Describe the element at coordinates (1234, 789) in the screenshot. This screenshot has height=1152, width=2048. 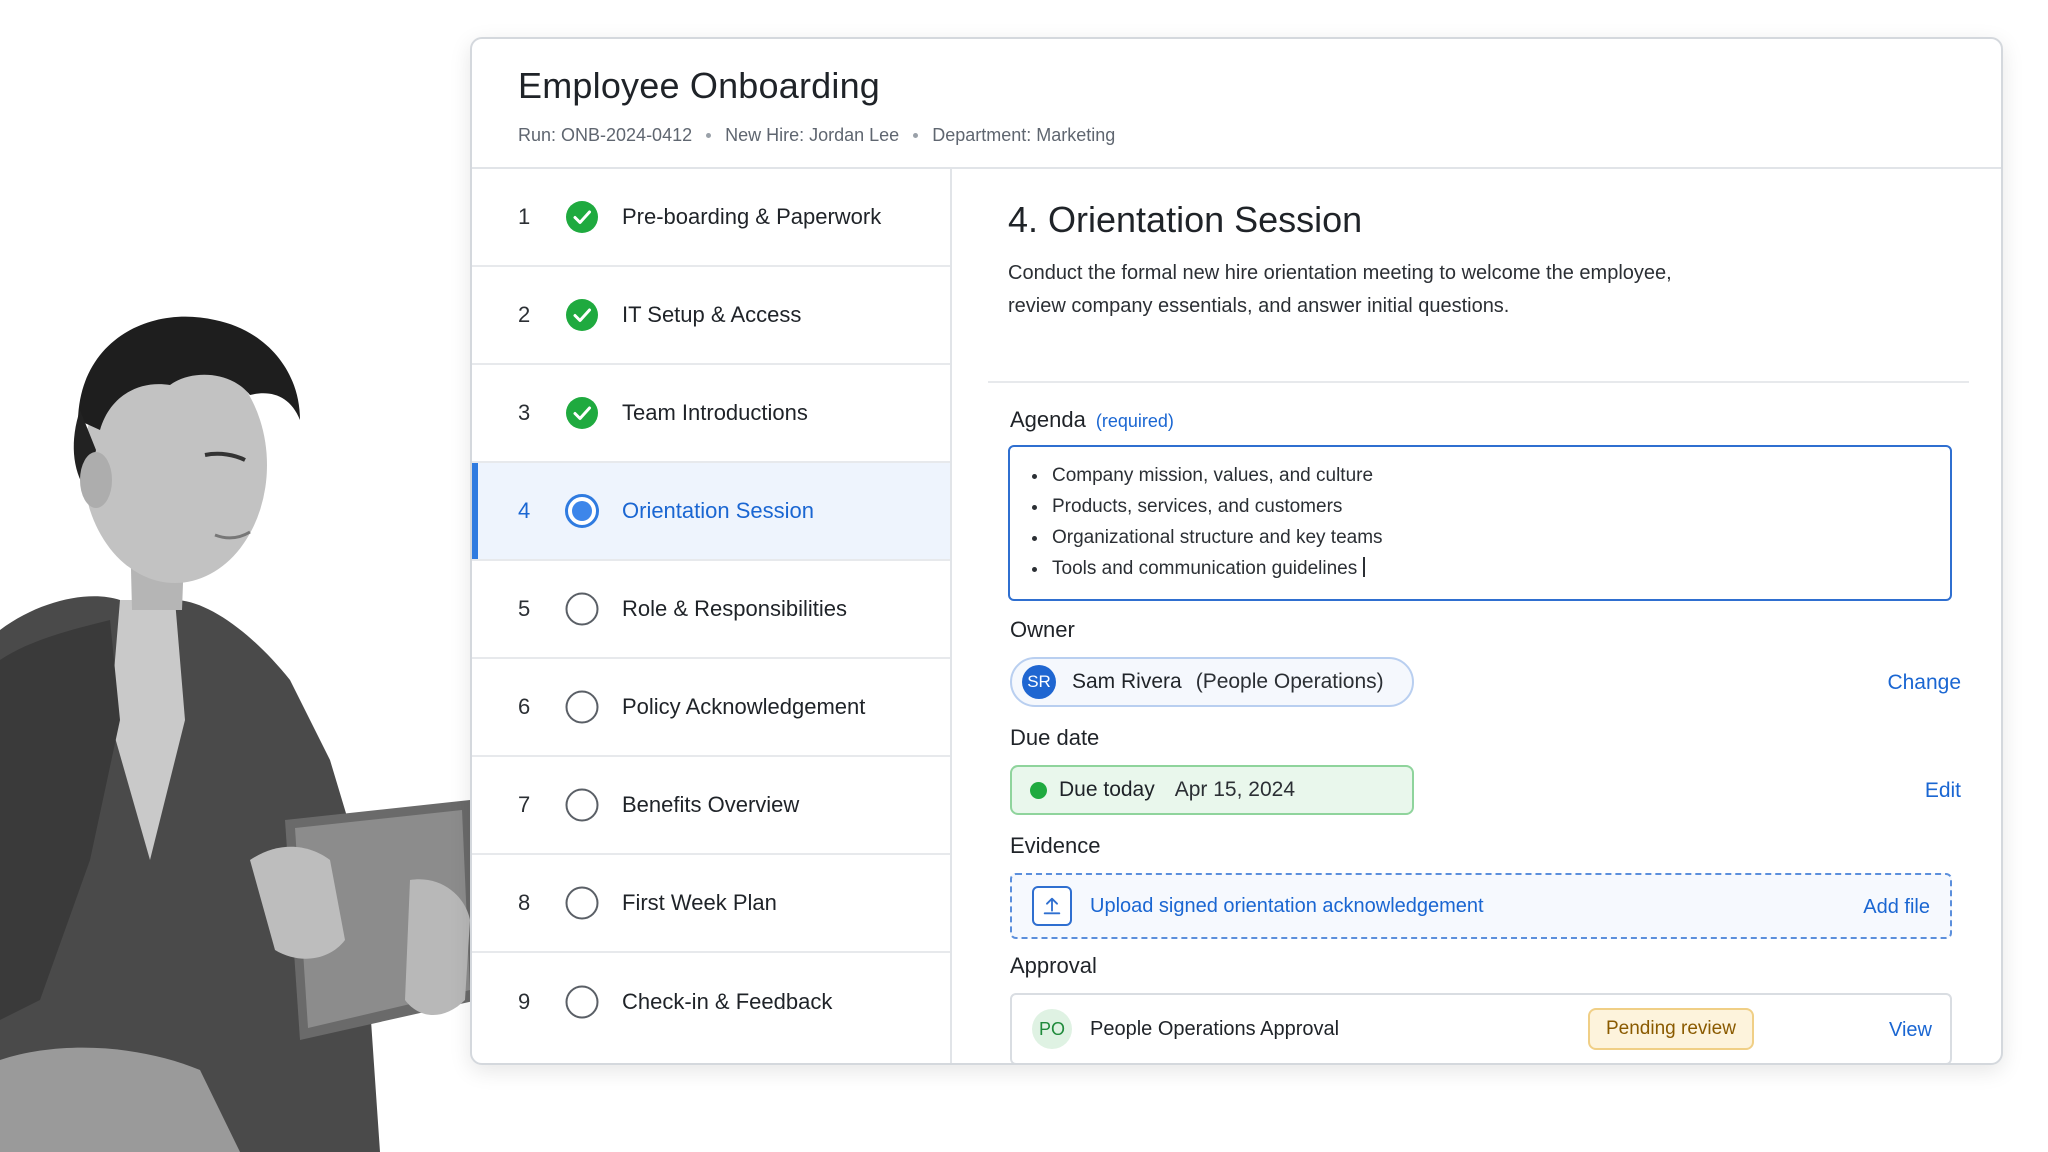
I see `due-date-value: Apr 15, 2024` at that location.